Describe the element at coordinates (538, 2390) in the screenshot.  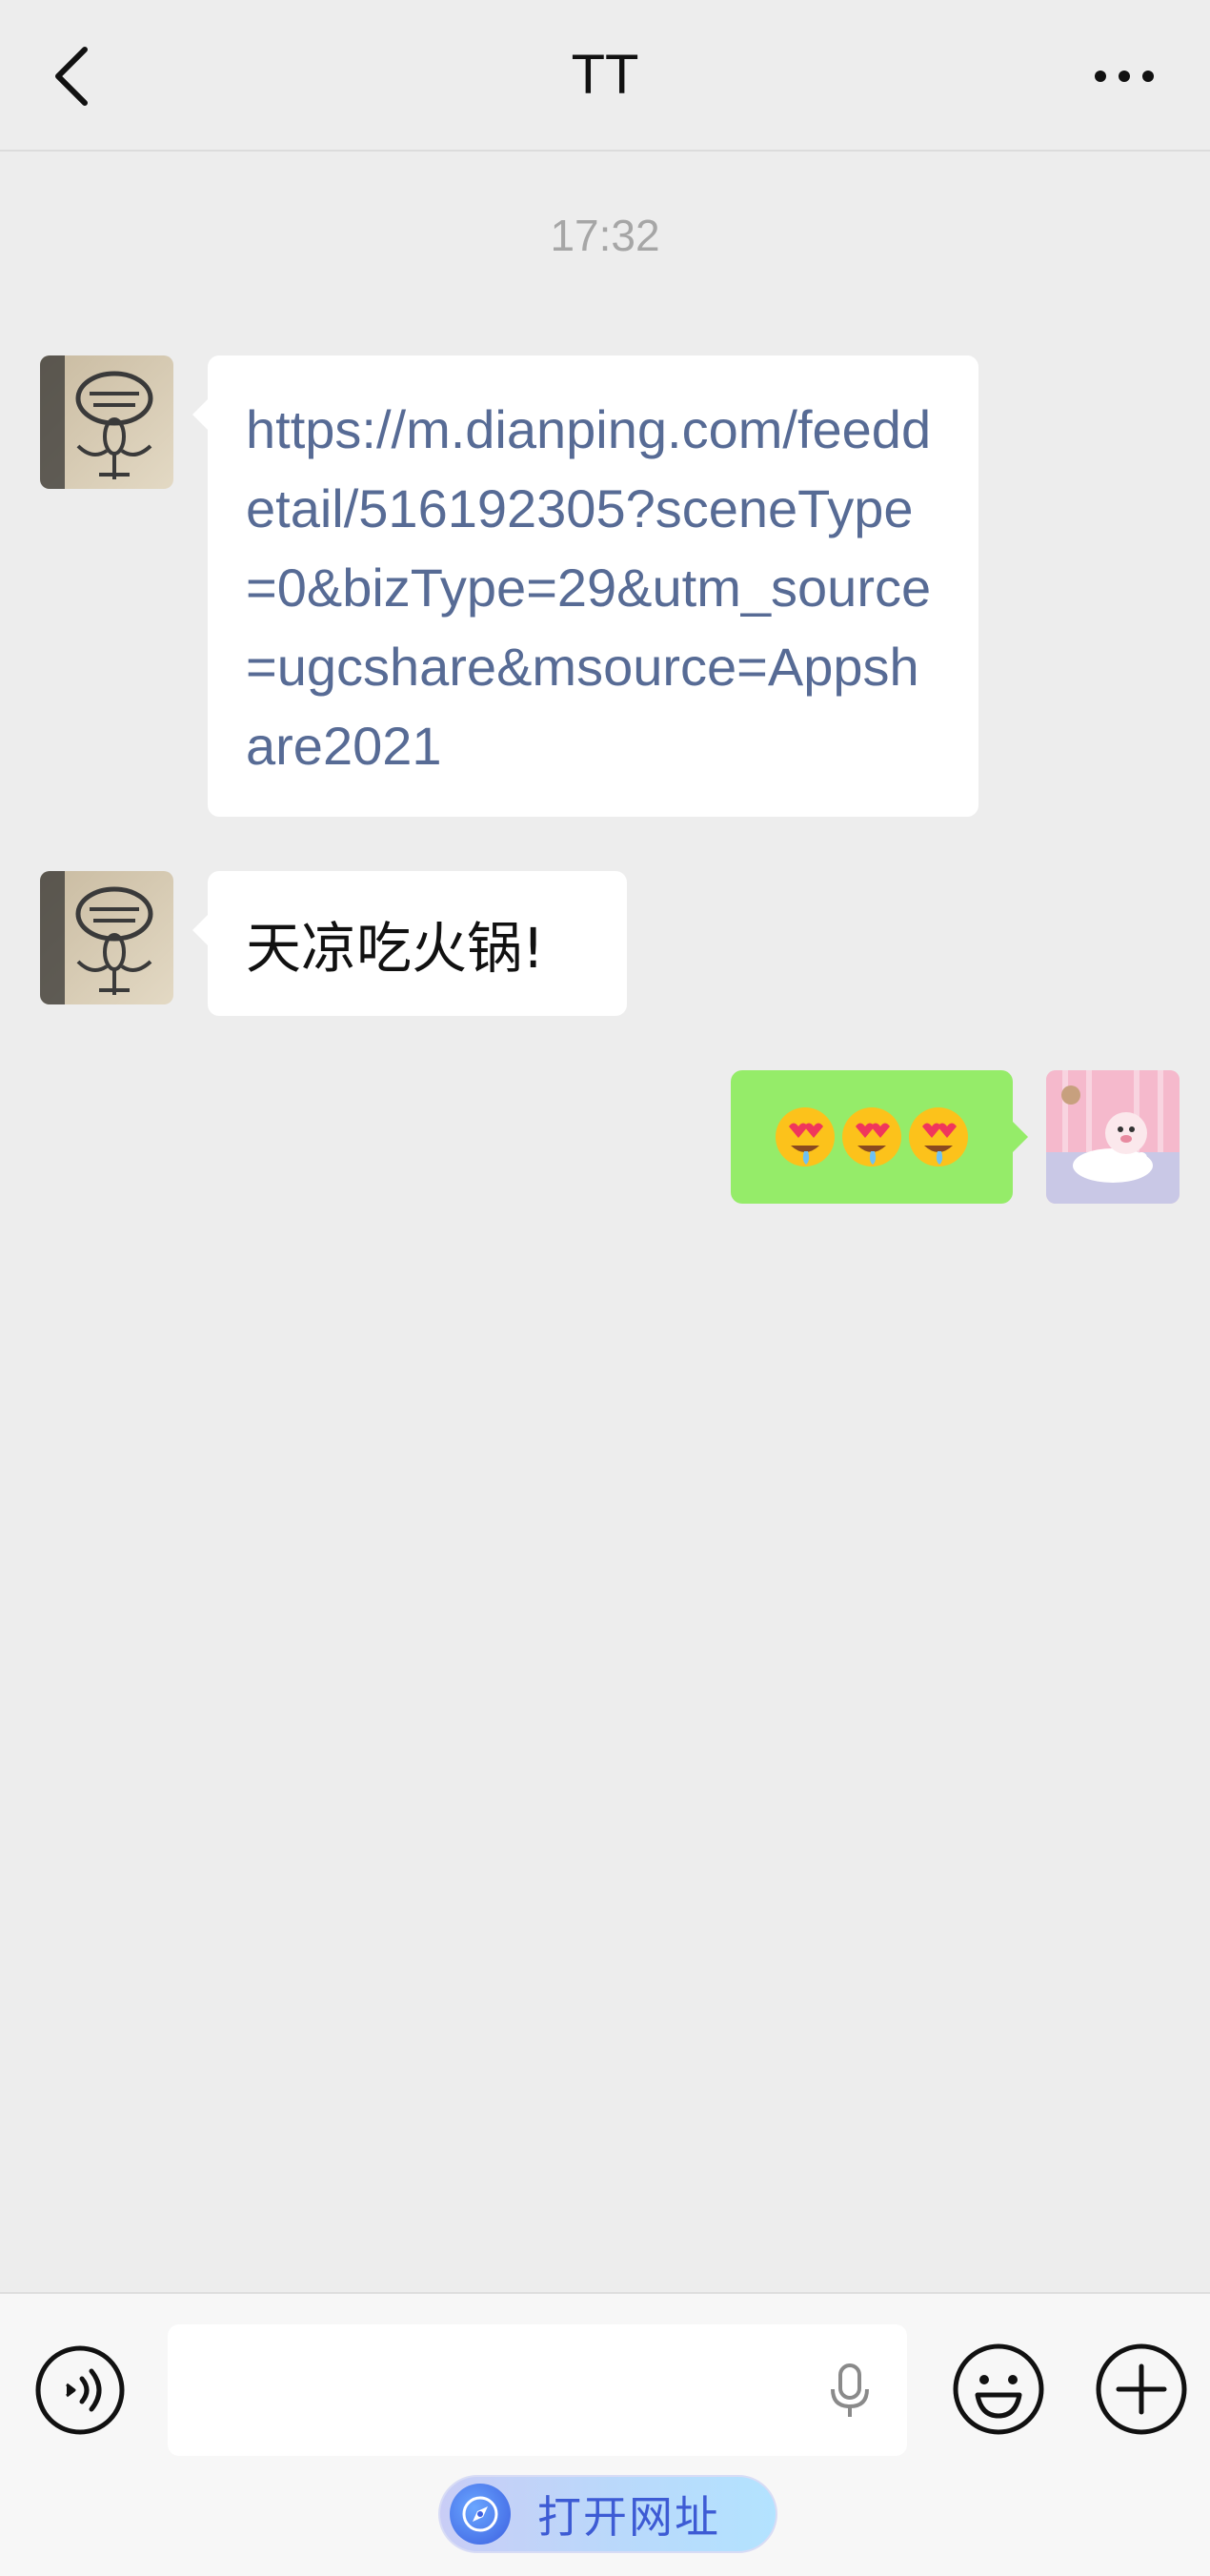
I see `message-input` at that location.